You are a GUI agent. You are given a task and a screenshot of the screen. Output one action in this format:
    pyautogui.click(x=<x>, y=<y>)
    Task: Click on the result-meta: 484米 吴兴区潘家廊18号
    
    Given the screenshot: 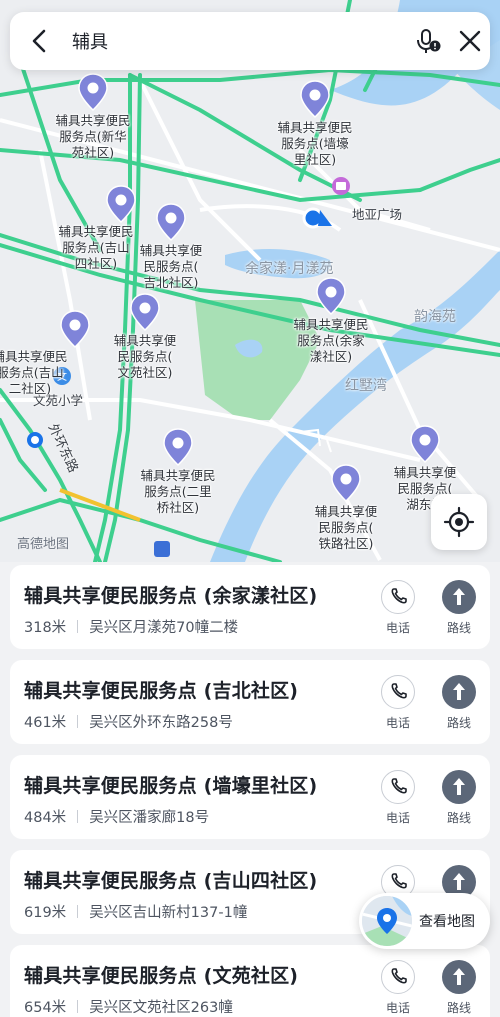 What is the action you would take?
    pyautogui.click(x=116, y=816)
    